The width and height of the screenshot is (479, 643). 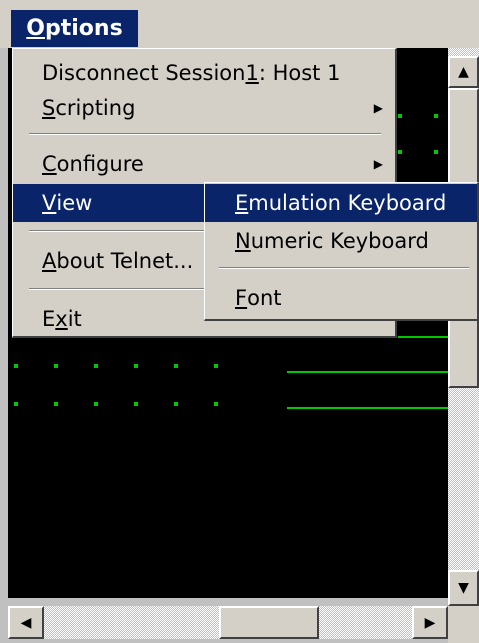 What do you see at coordinates (49, 261) in the screenshot?
I see `menu-item-mnemonic: A` at bounding box center [49, 261].